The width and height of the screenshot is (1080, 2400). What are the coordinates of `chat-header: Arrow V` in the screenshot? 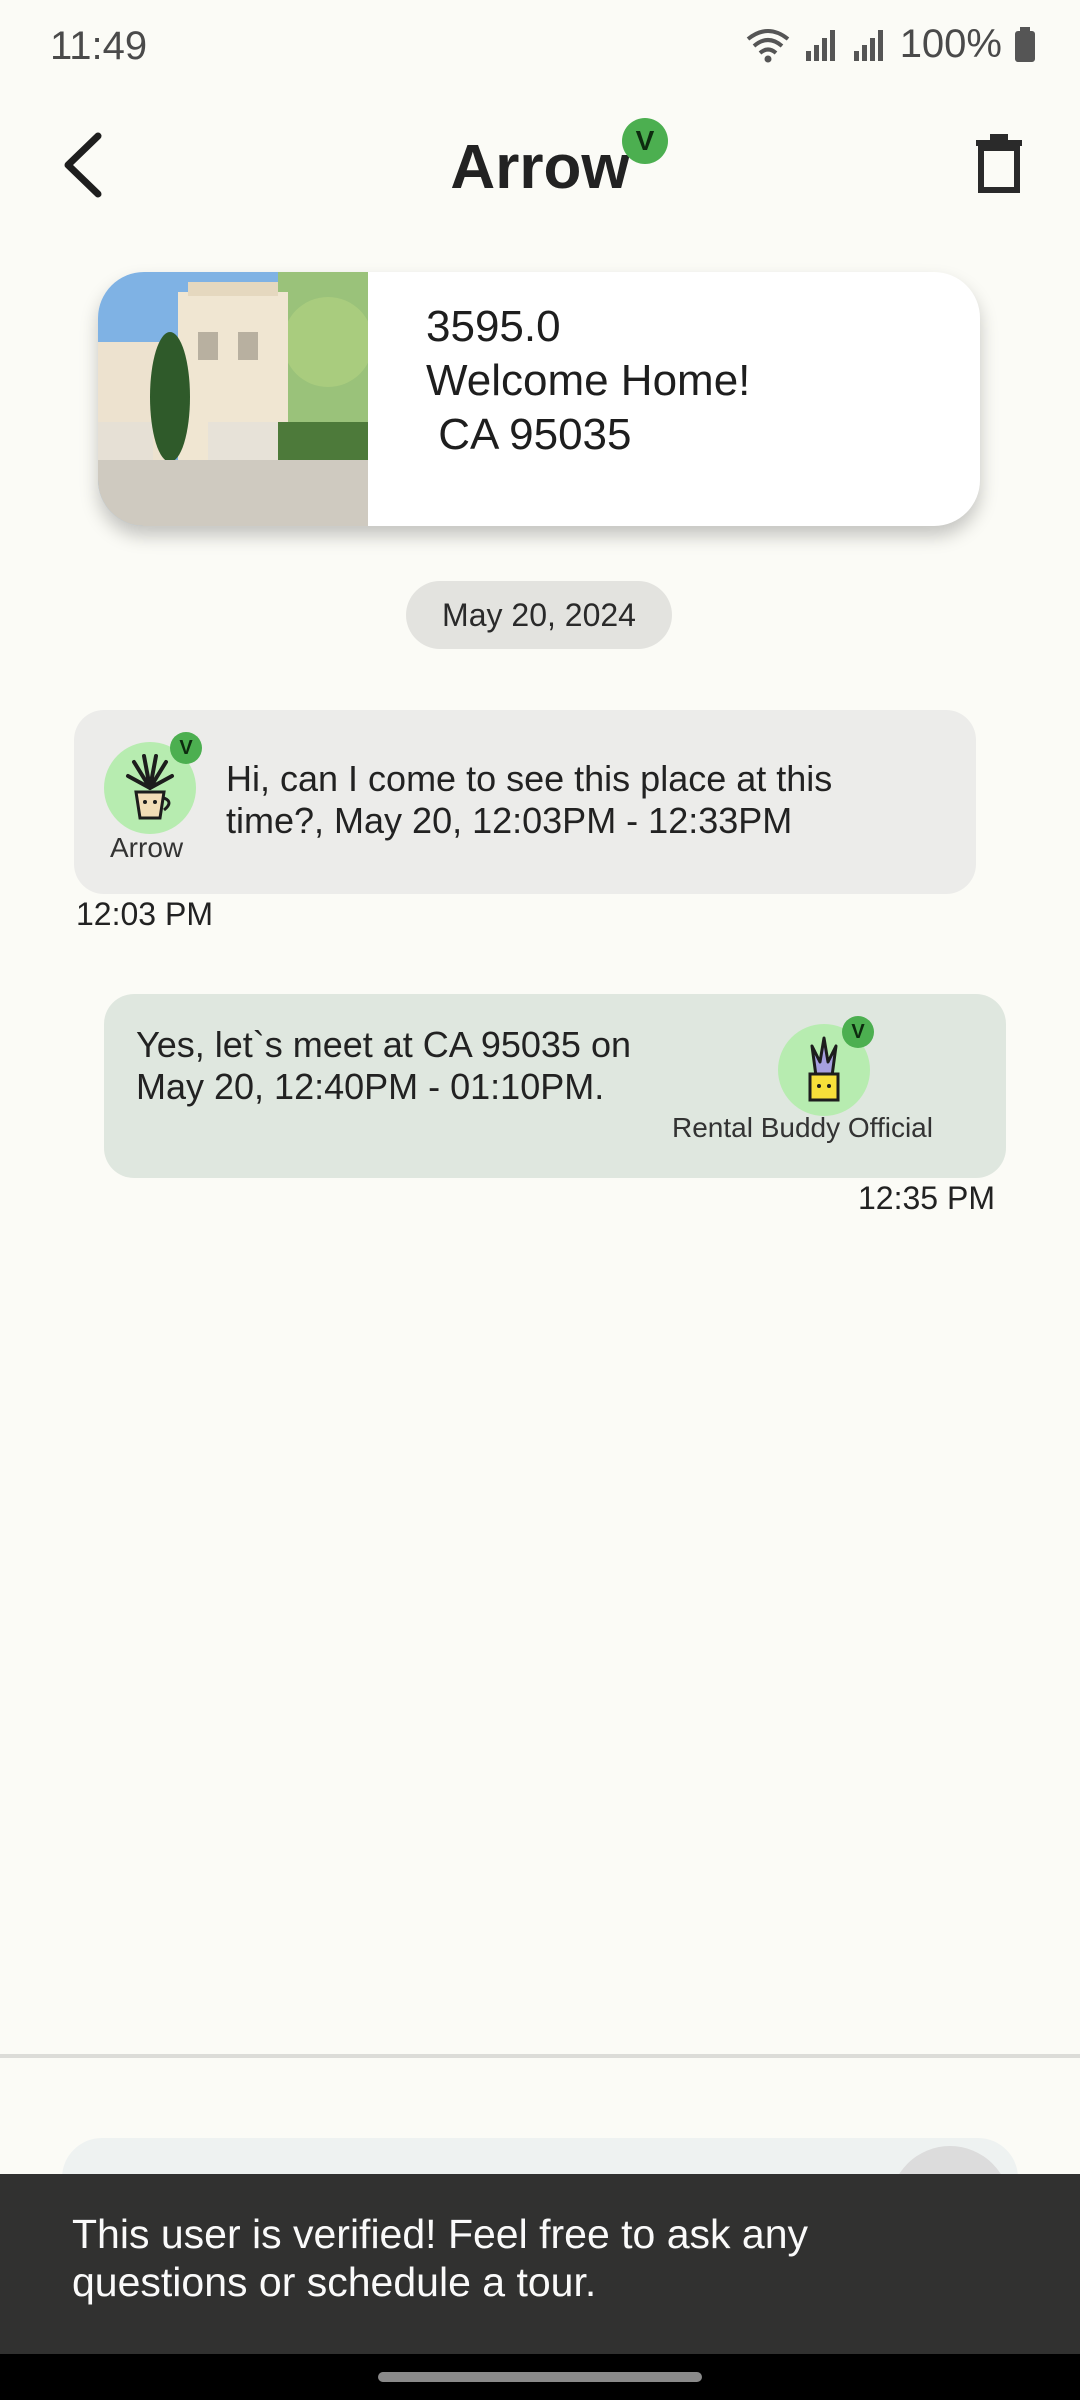 It's located at (540, 165).